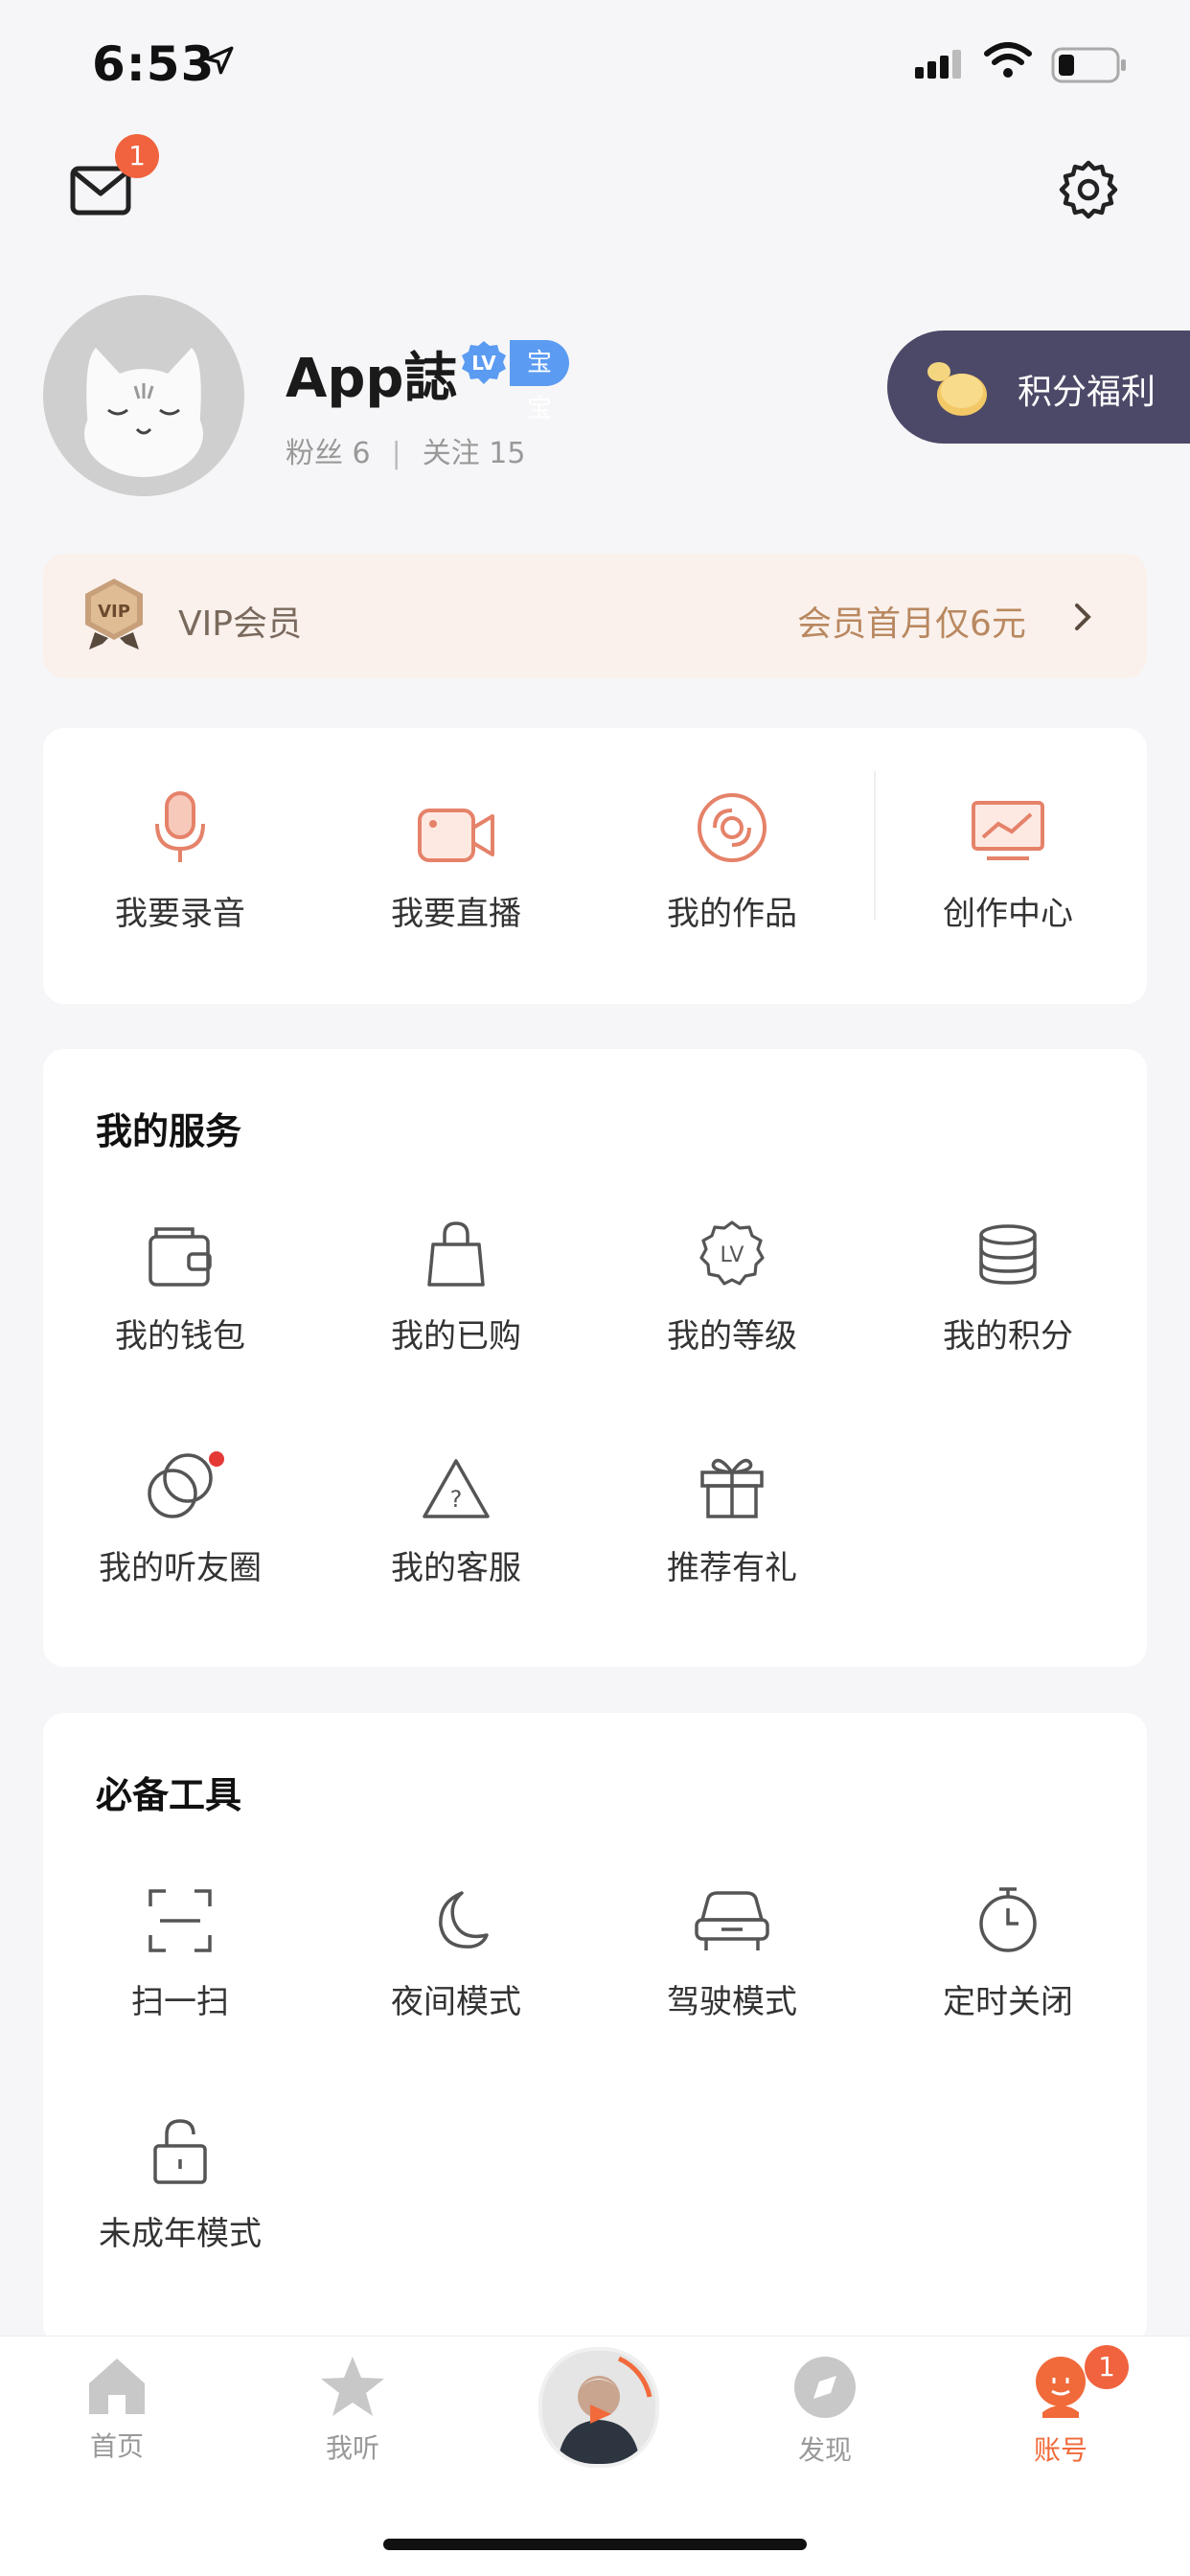 This screenshot has width=1190, height=2576. I want to click on tab-account-label: 账号, so click(1060, 2450).